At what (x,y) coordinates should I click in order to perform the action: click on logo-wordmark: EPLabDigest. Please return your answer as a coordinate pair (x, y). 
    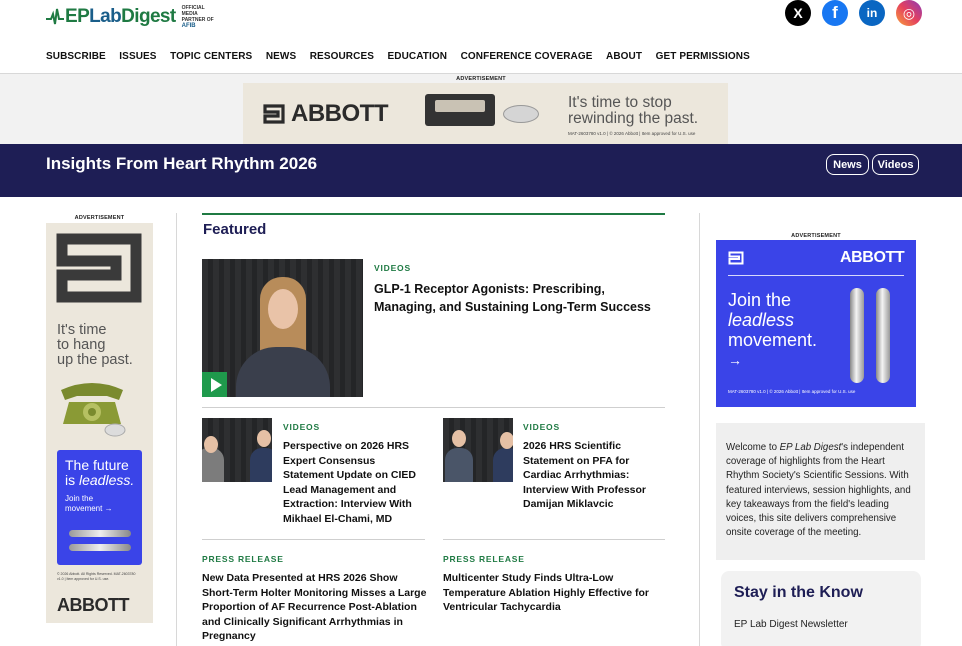
    Looking at the image, I should click on (120, 16).